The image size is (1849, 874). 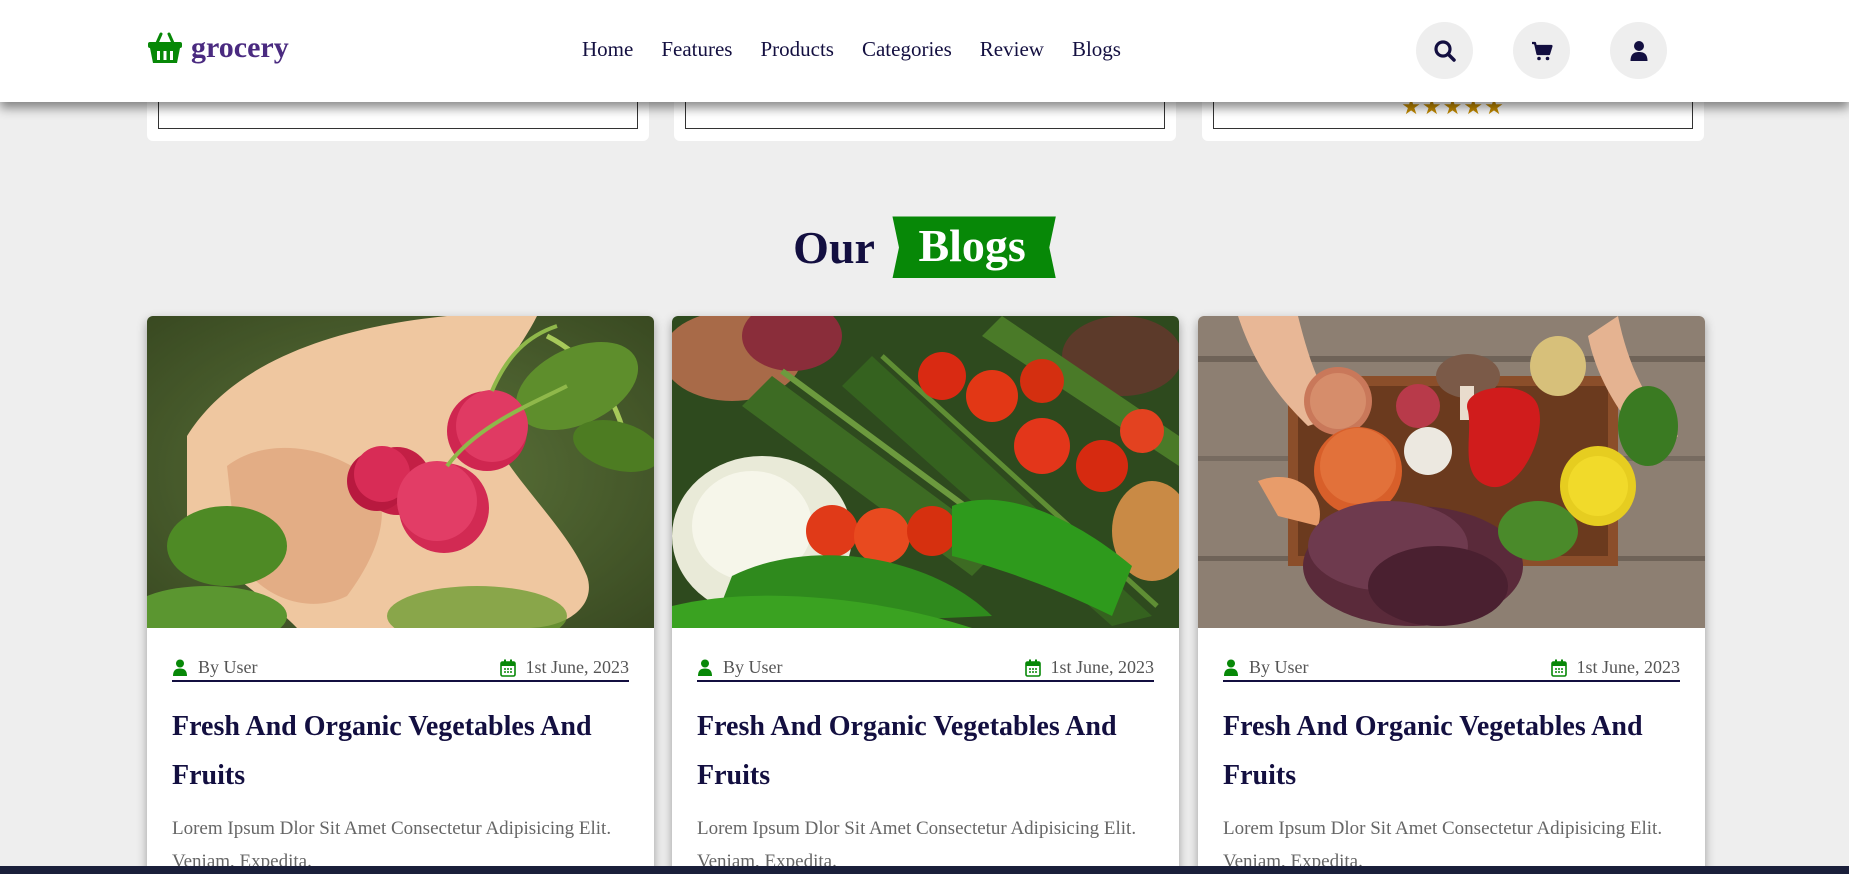 What do you see at coordinates (696, 49) in the screenshot?
I see `nav-features: Features` at bounding box center [696, 49].